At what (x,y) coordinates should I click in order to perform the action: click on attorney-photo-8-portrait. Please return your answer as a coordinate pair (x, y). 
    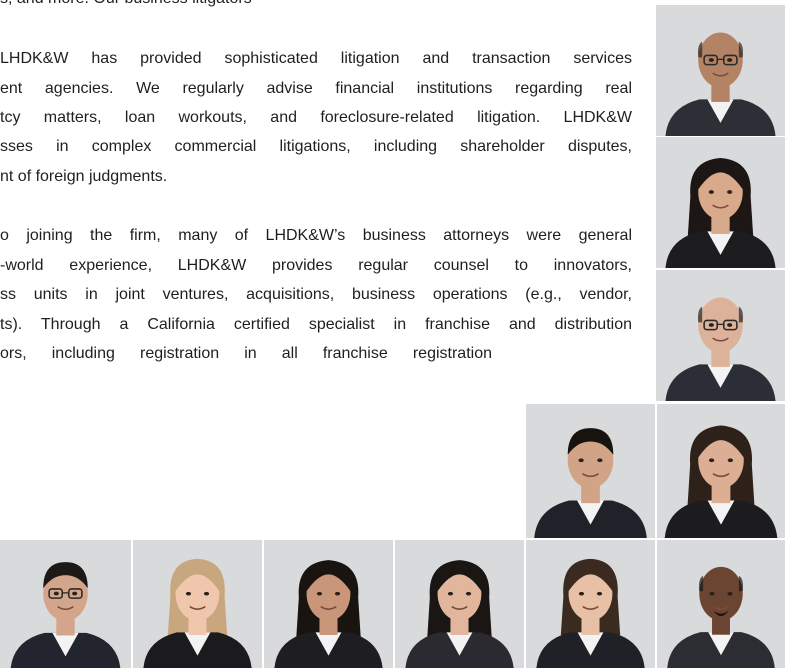
    Looking at the image, I should click on (328, 604).